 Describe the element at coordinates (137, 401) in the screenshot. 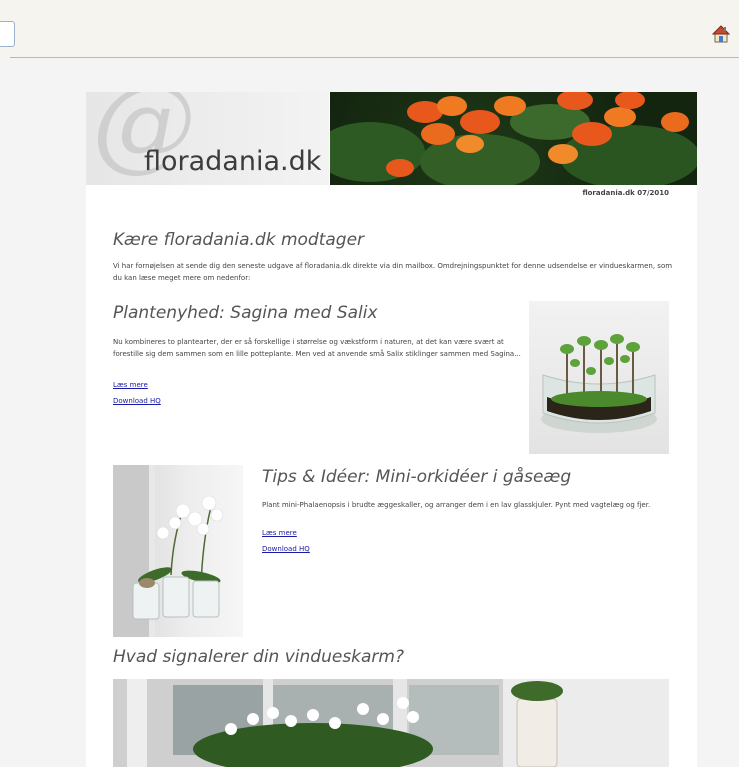

I see `article-1-download-link: Download HQ` at that location.